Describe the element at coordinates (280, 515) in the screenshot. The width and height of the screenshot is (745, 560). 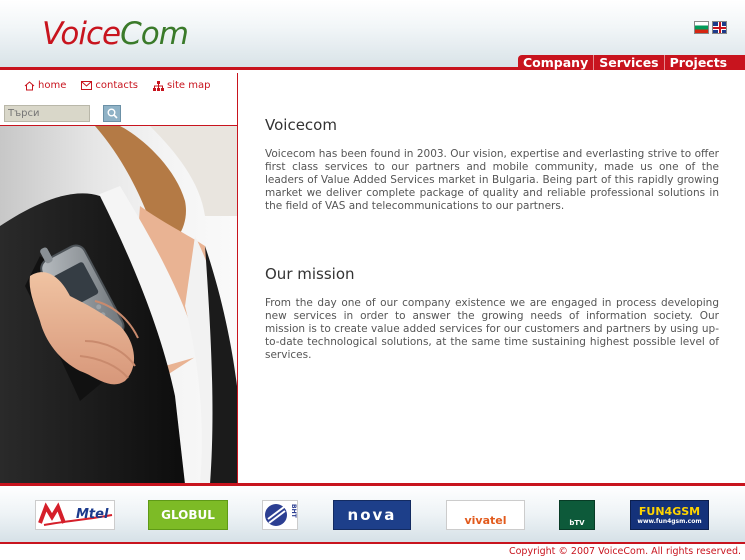
I see `partner-logo-bnt: BHT` at that location.